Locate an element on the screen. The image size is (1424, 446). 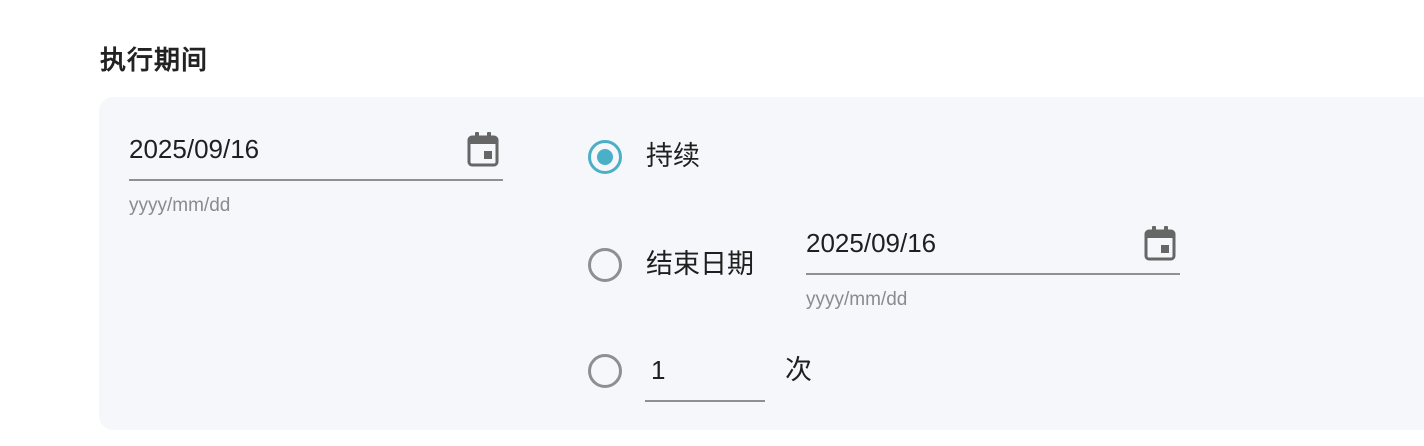
end-date-field: 2025/09/16 yyyy/mm/dd is located at coordinates (993, 270).